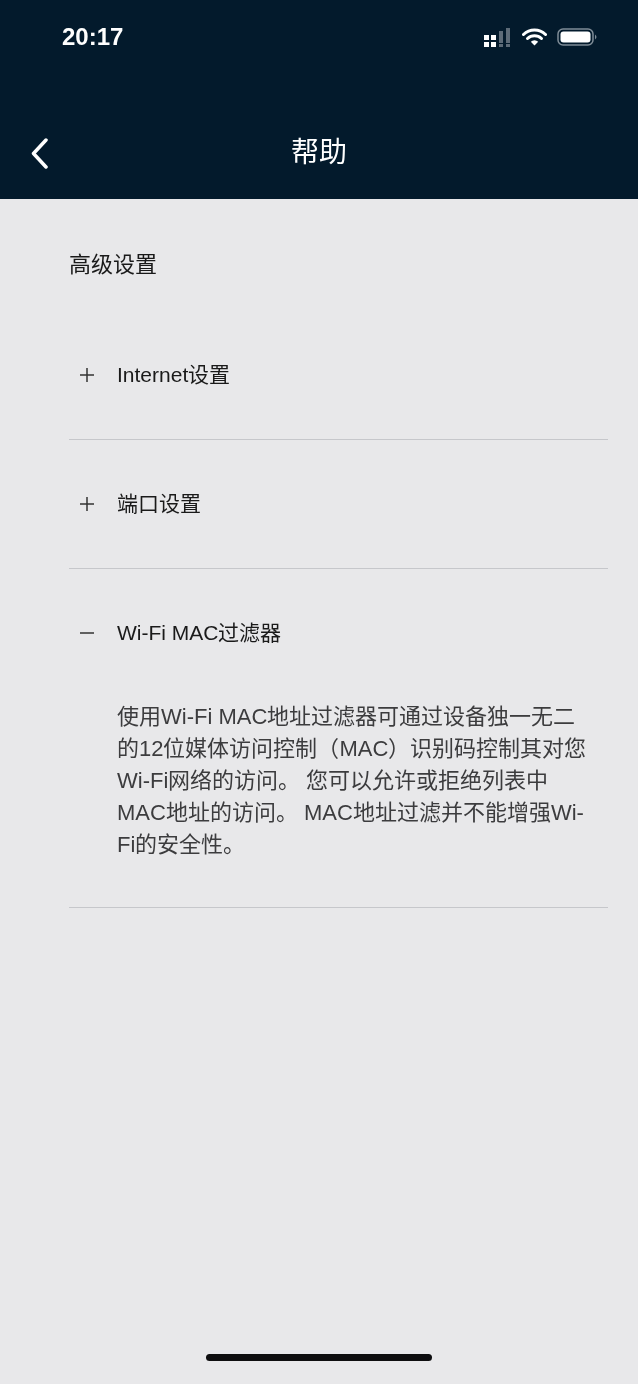 This screenshot has width=638, height=1384. Describe the element at coordinates (338, 375) in the screenshot. I see `accordion-header: Internet设置` at that location.